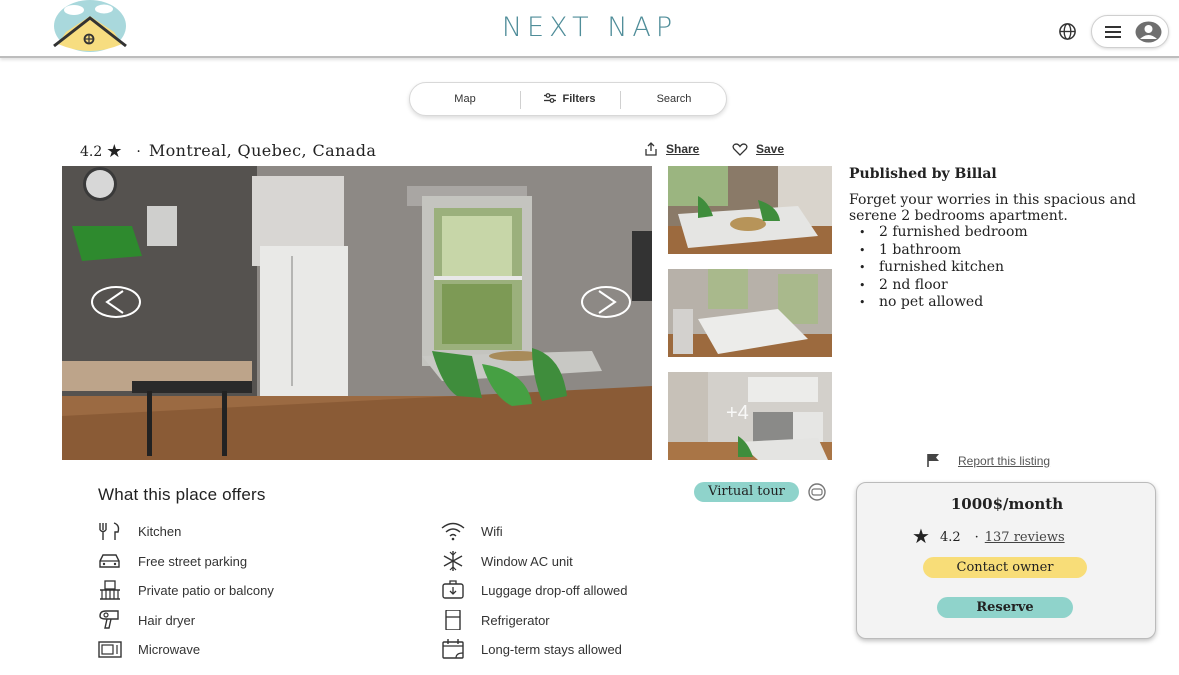 This screenshot has height=675, width=1179. Describe the element at coordinates (453, 589) in the screenshot. I see `luggage-icon` at that location.